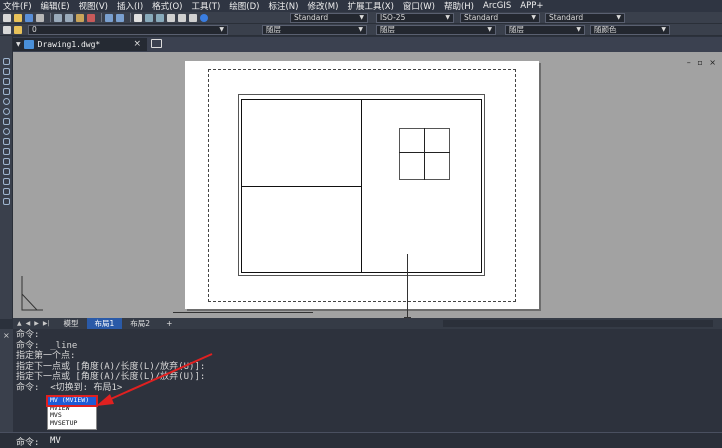 The width and height of the screenshot is (722, 448). Describe the element at coordinates (6, 121) in the screenshot. I see `spline-icon` at that location.